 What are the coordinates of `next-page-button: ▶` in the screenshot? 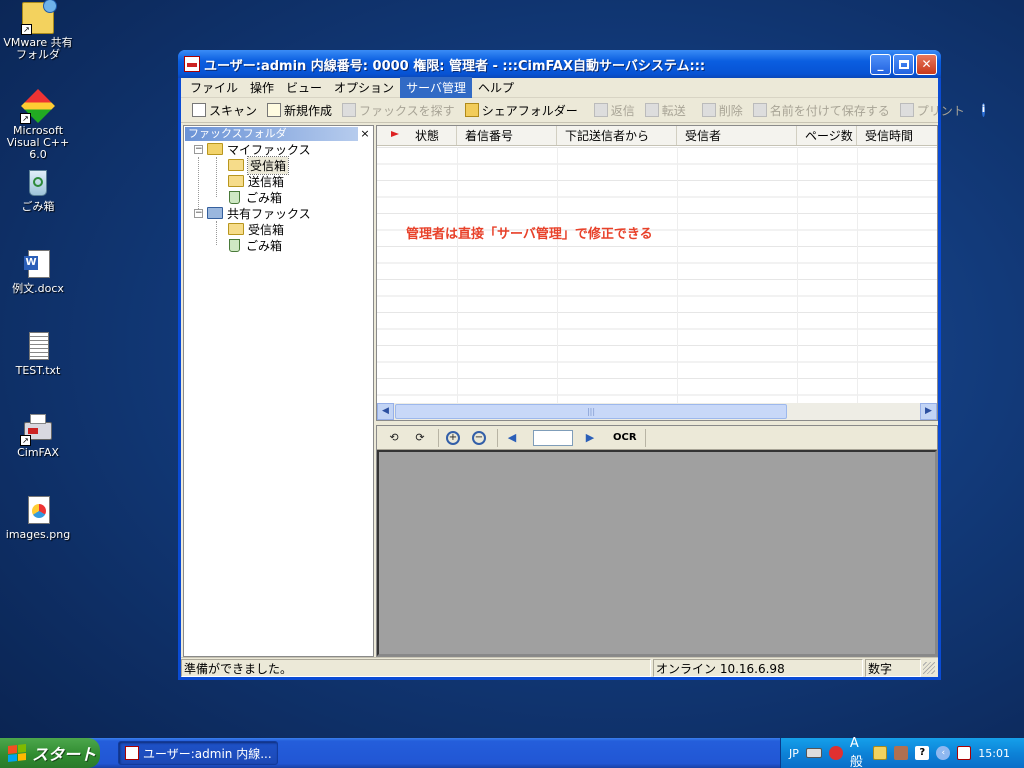 It's located at (590, 438).